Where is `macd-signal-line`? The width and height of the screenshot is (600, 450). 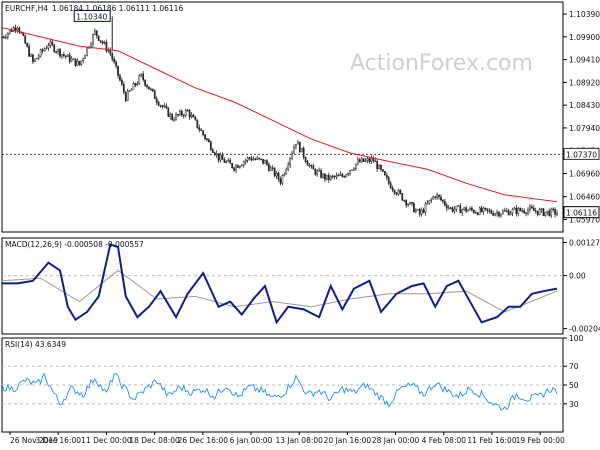 macd-signal-line is located at coordinates (279, 291).